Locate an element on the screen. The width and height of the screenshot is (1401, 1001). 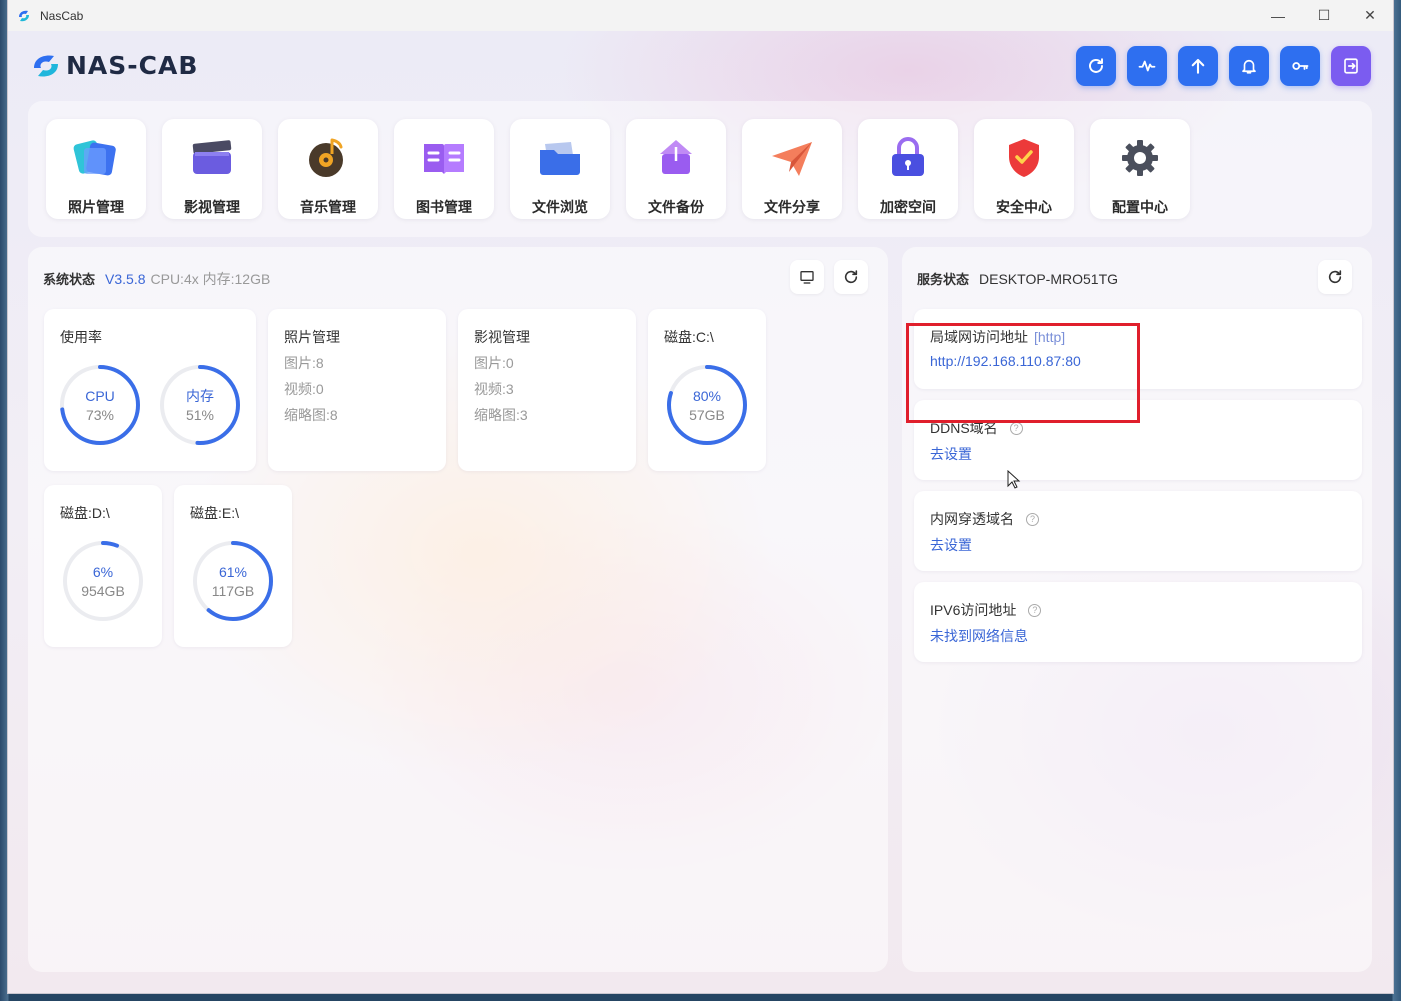
ipv6-status-link: 未找到网络信息 is located at coordinates (979, 636).